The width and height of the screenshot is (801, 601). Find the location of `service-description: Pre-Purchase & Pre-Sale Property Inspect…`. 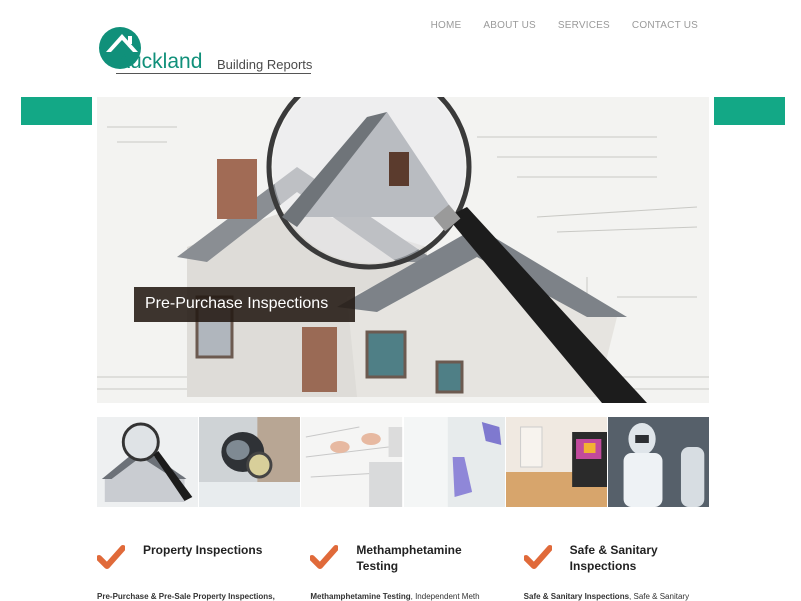

service-description: Pre-Purchase & Pre-Sale Property Inspect… is located at coordinates (186, 596).